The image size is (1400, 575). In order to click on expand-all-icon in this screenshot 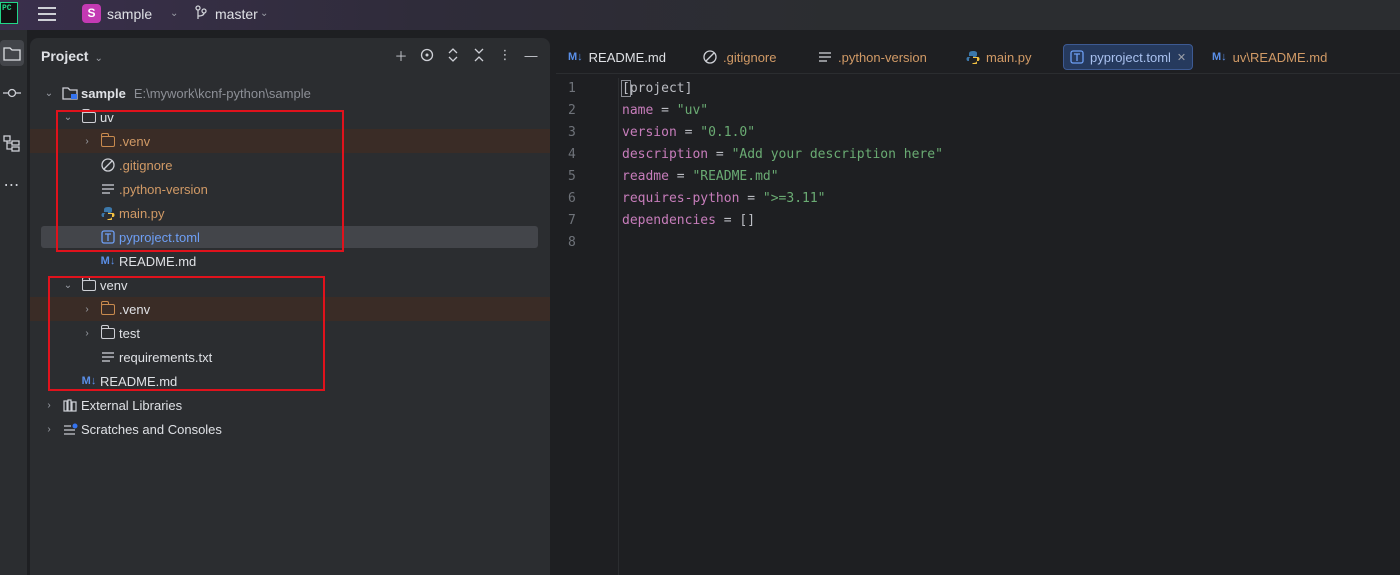, I will do `click(453, 55)`.